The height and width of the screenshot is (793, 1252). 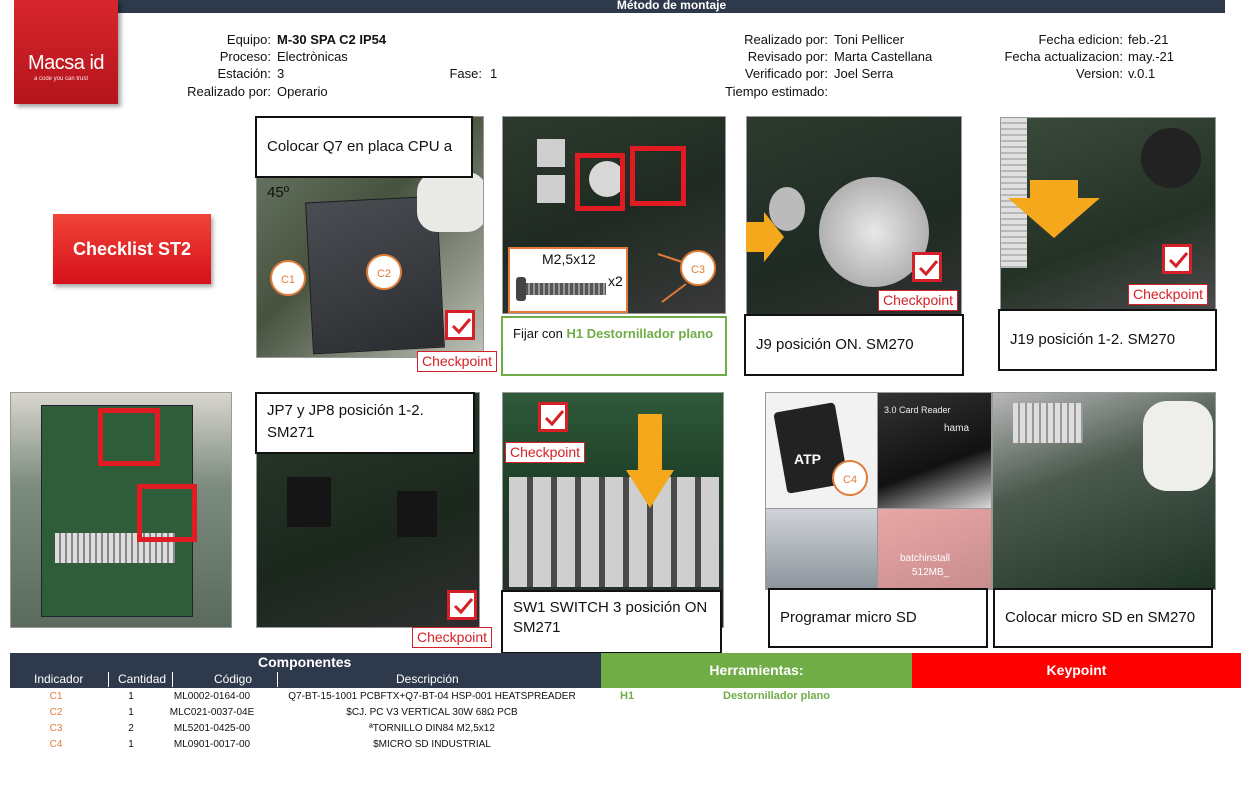 I want to click on proceso-label: Proceso:, so click(x=245, y=56).